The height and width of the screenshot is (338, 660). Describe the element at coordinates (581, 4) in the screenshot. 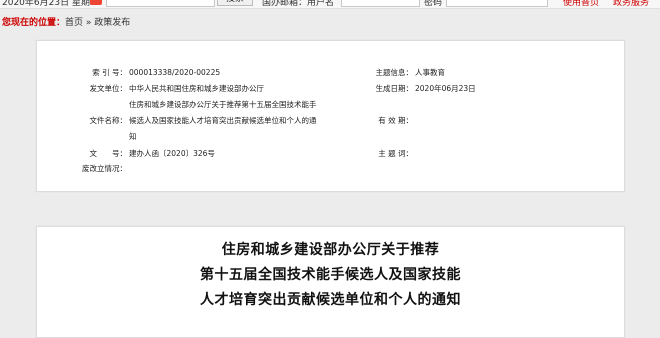

I see `link-login: 使用普页` at that location.